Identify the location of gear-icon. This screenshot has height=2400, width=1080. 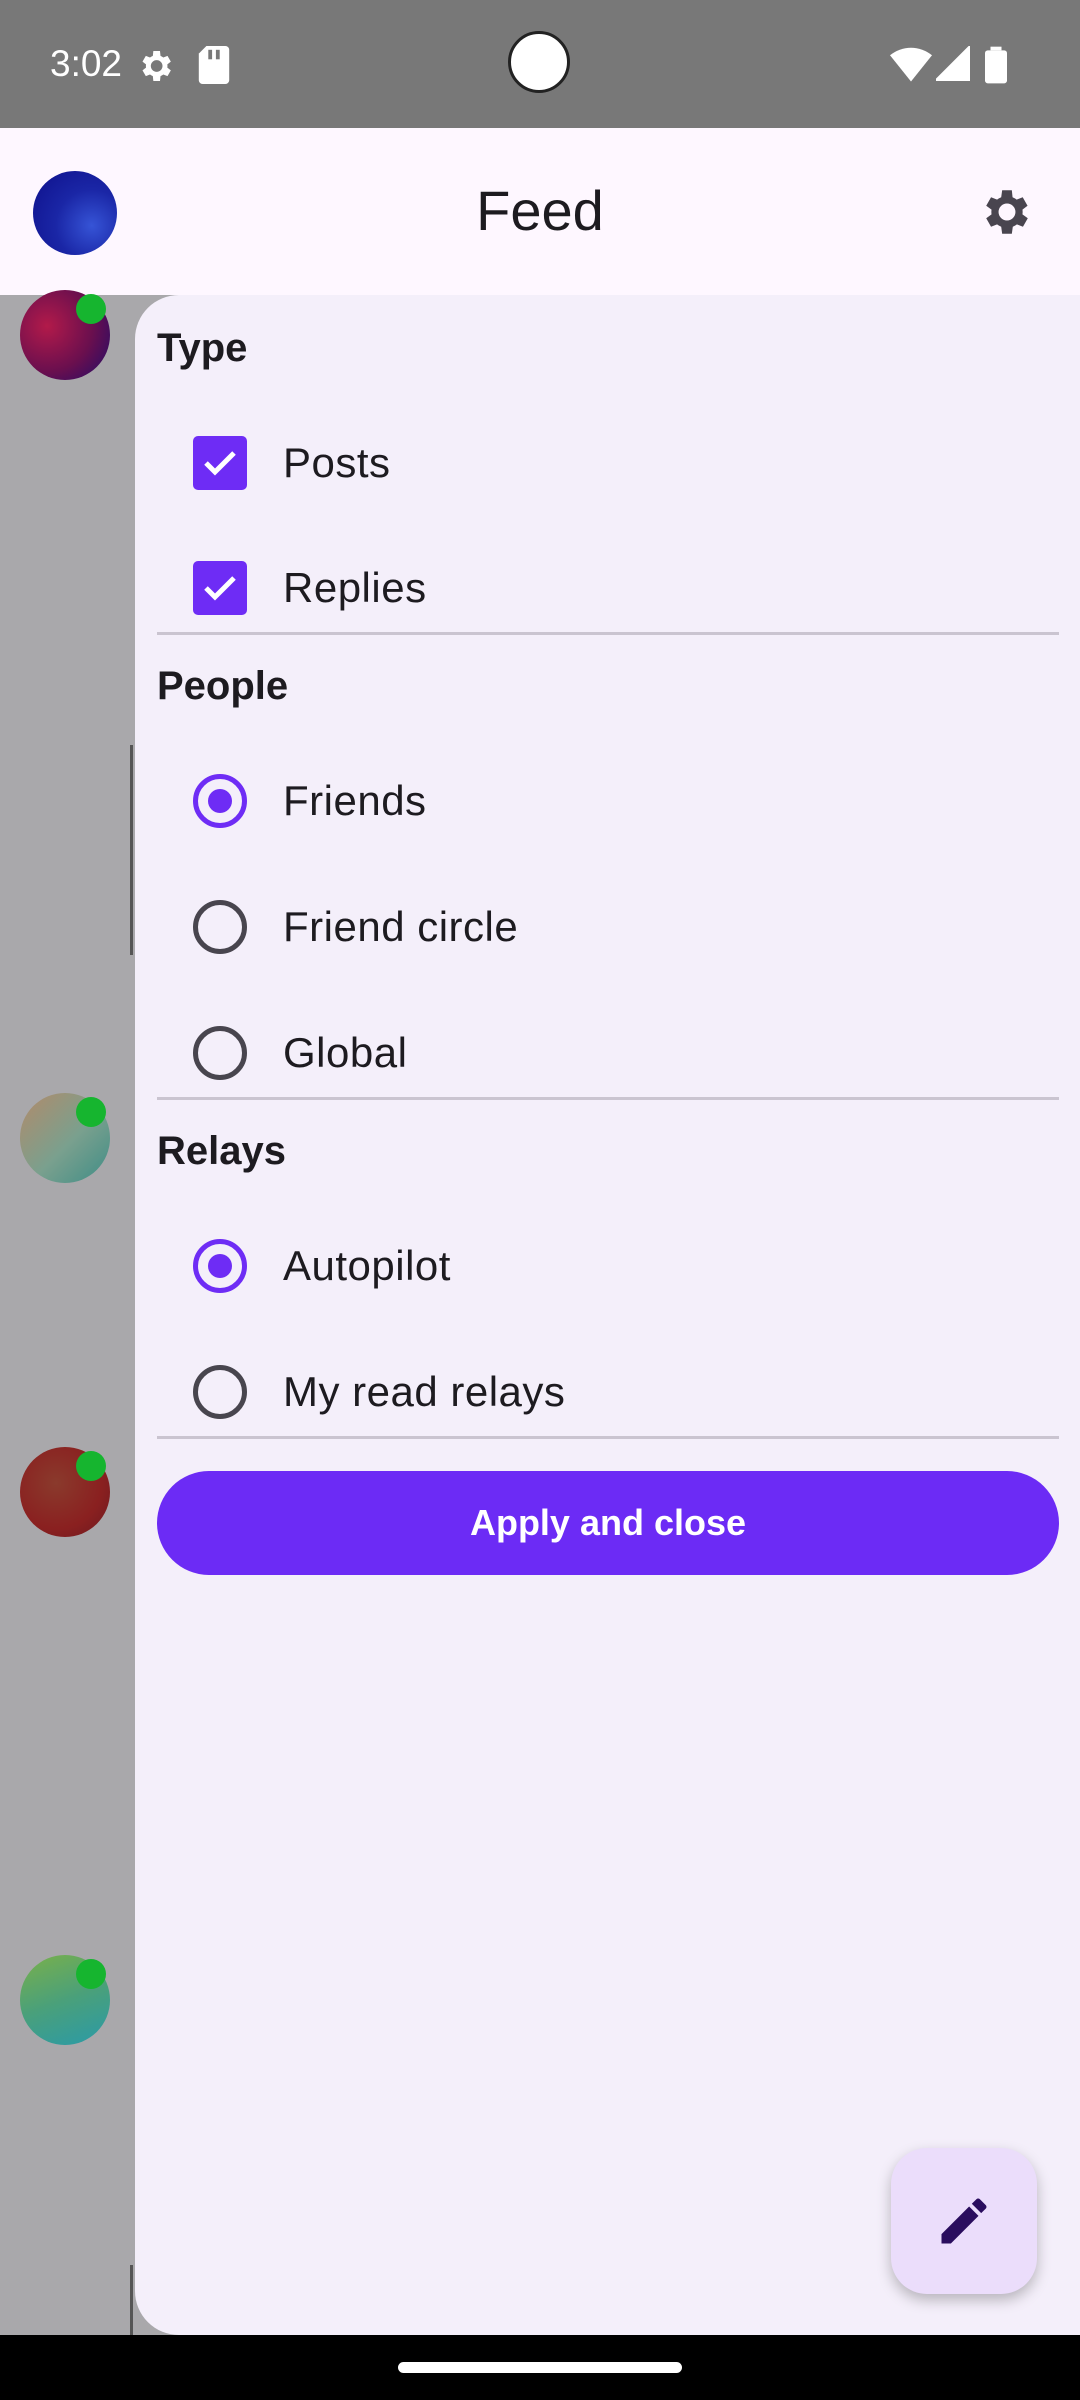
(1007, 212).